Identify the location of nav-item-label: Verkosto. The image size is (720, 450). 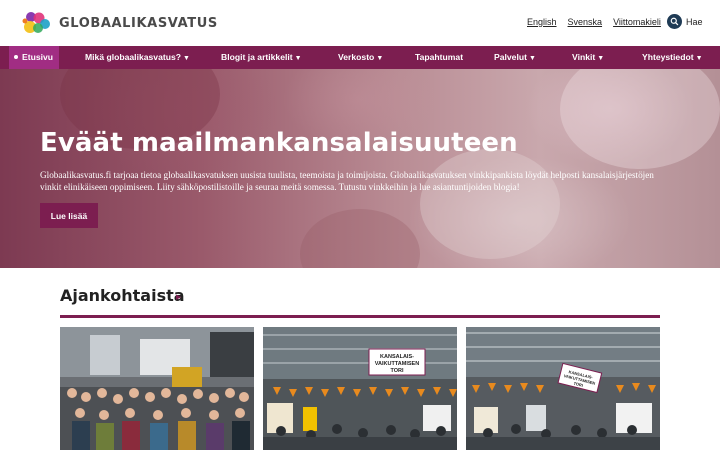
(356, 57).